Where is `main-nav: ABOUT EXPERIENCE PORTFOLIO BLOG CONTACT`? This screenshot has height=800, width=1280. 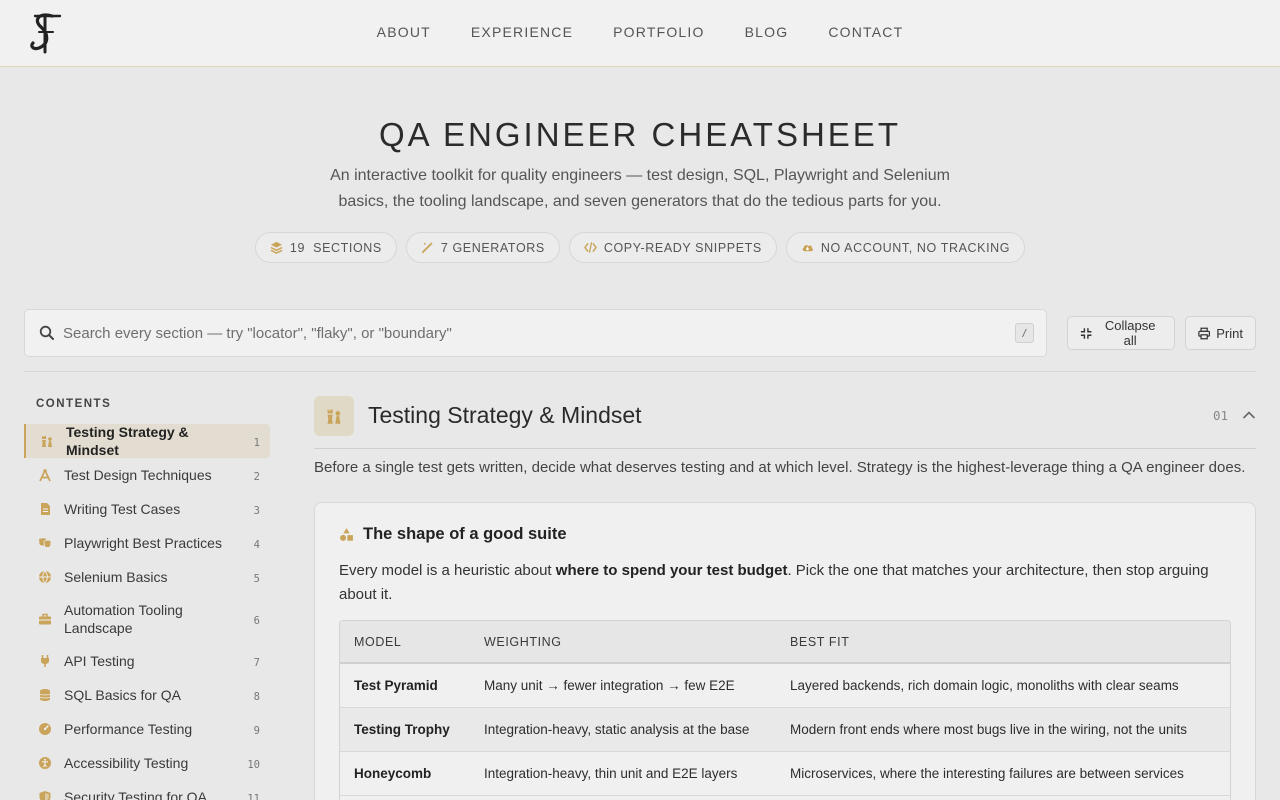 main-nav: ABOUT EXPERIENCE PORTFOLIO BLOG CONTACT is located at coordinates (640, 32).